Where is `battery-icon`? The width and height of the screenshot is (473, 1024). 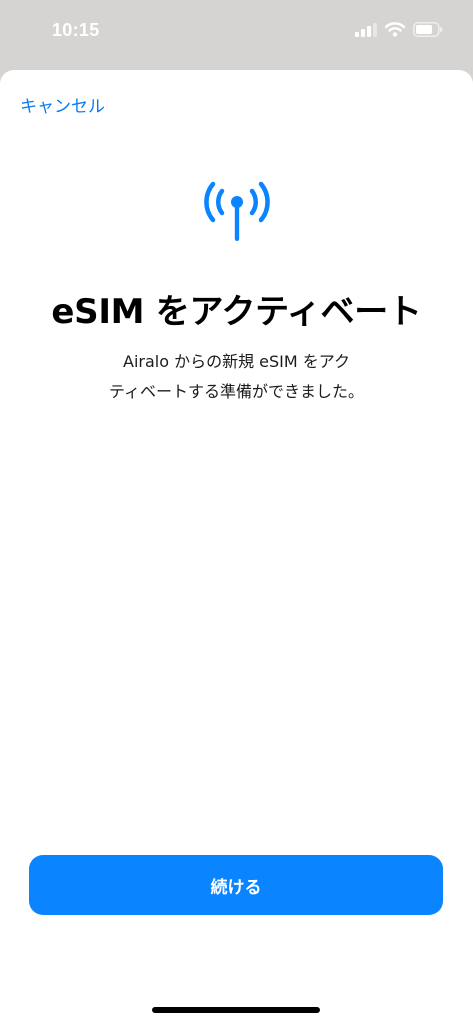 battery-icon is located at coordinates (428, 29).